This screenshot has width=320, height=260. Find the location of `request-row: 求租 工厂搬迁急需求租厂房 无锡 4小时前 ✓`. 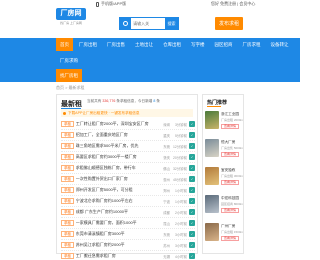

request-row: 求租 工厂搬迁急需求租厂房 无锡 4小时前 ✓ is located at coordinates (128, 255).